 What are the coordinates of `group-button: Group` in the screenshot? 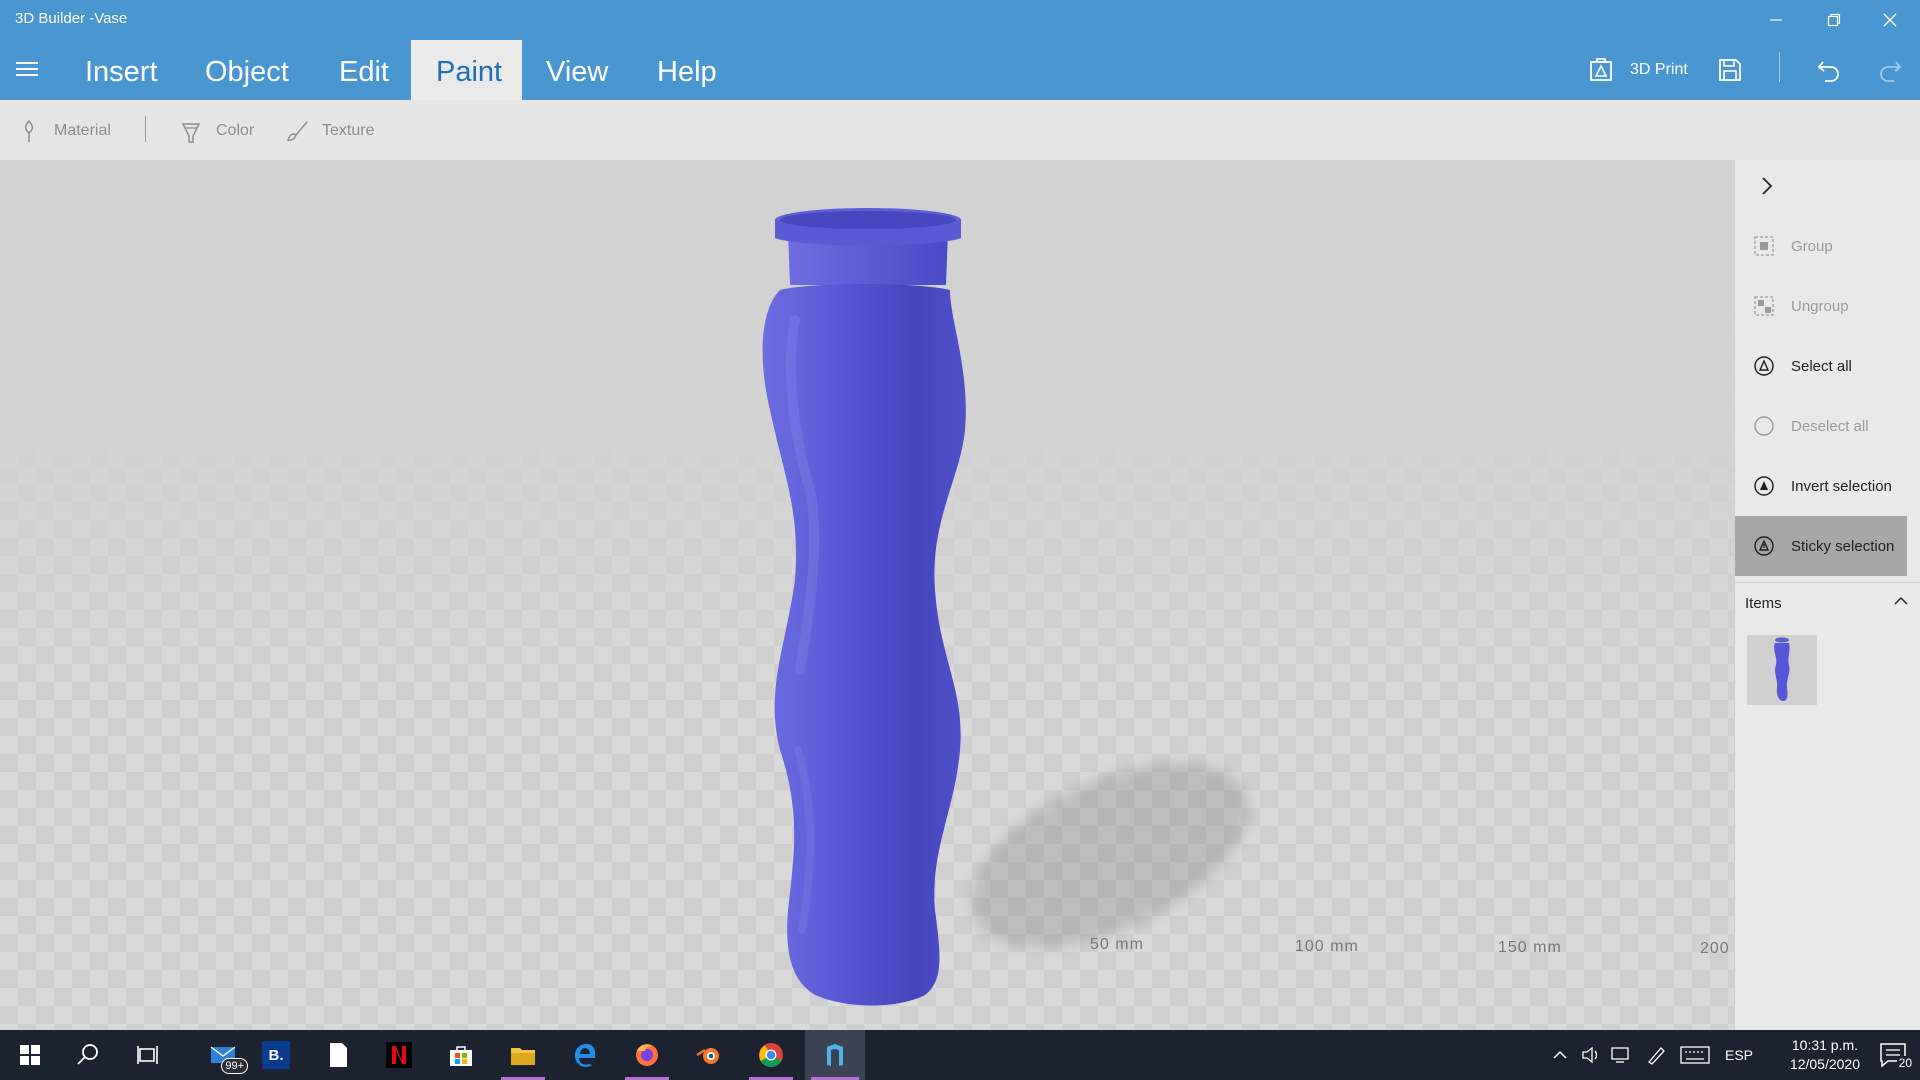 It's located at (1821, 246).